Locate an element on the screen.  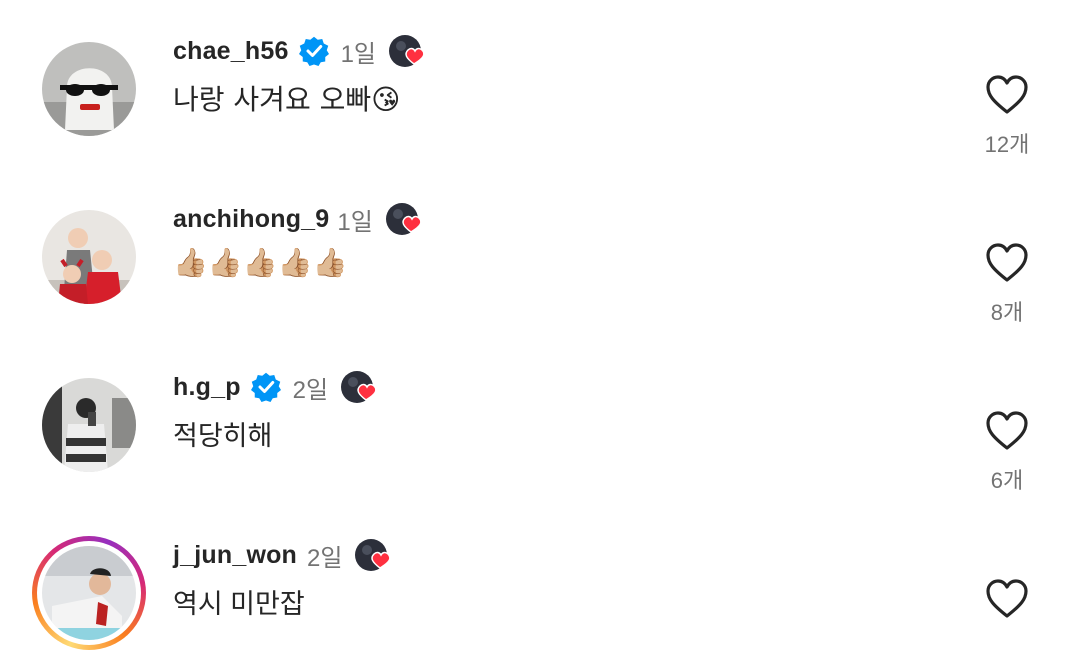
comment-header: h.g_p 2일 is located at coordinates (276, 387).